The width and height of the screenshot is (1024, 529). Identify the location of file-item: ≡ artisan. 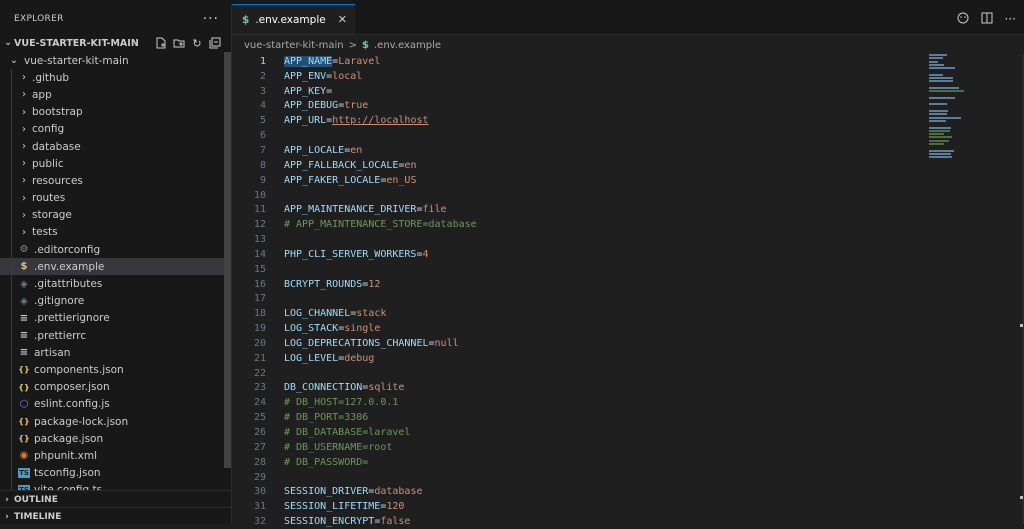
(115, 353).